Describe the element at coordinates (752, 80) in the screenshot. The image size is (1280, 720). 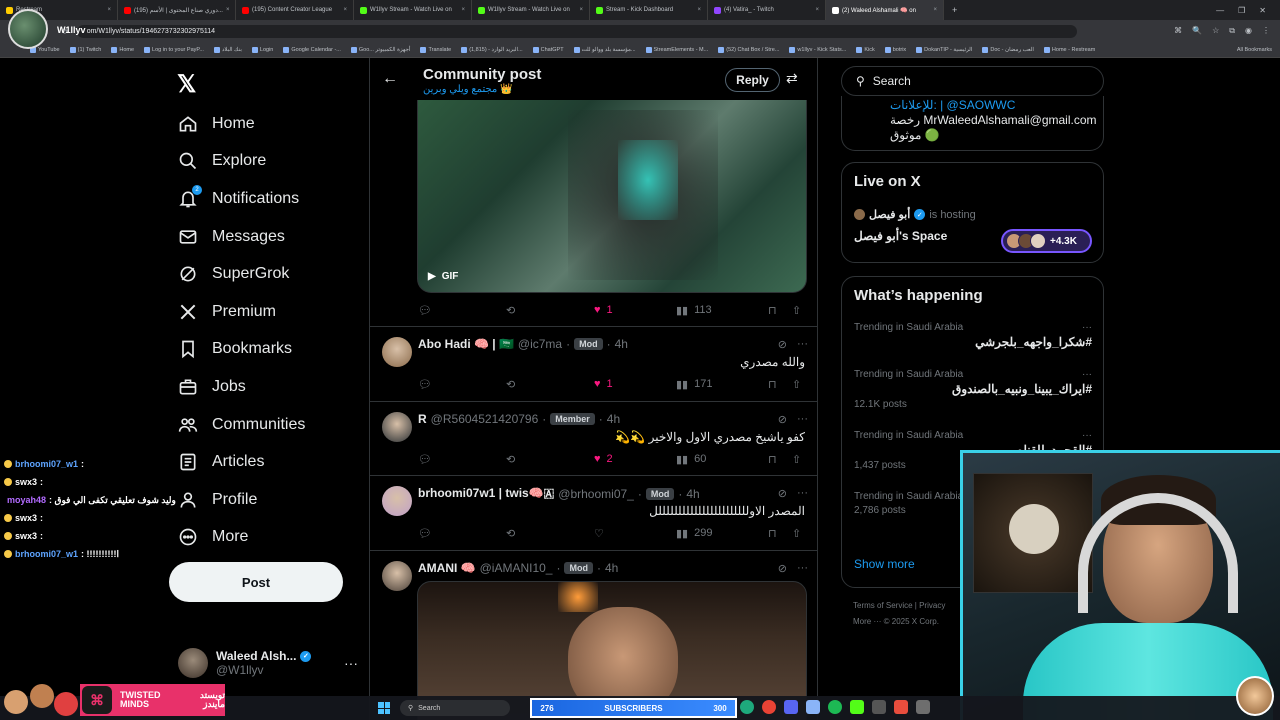
I see `reply-button: Reply` at that location.